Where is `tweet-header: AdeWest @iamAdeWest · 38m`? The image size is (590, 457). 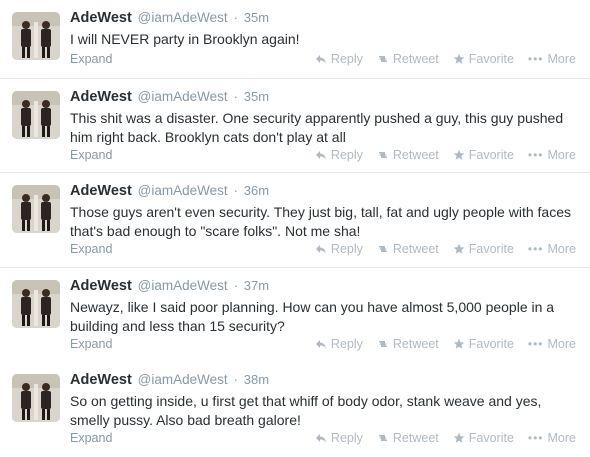
tweet-header: AdeWest @iamAdeWest · 38m is located at coordinates (169, 379).